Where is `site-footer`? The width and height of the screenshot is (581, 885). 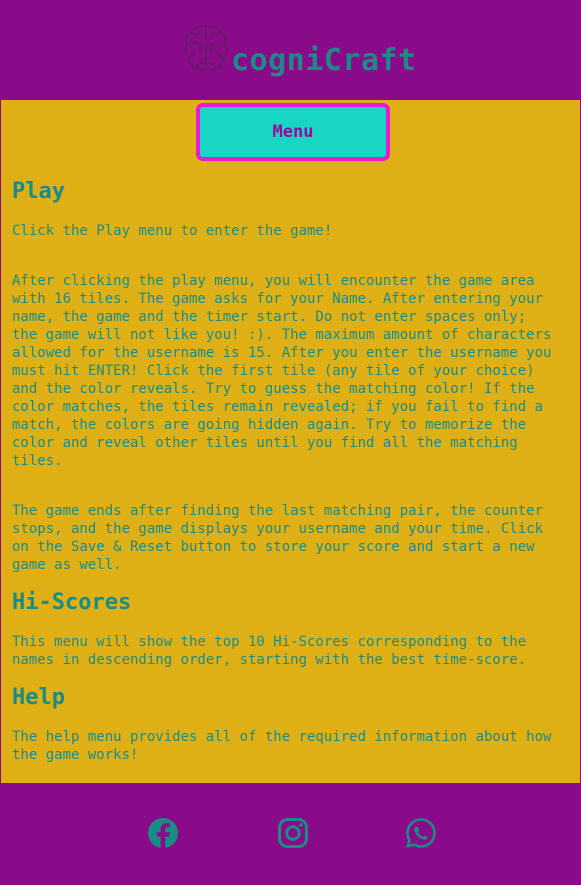
site-footer is located at coordinates (290, 833).